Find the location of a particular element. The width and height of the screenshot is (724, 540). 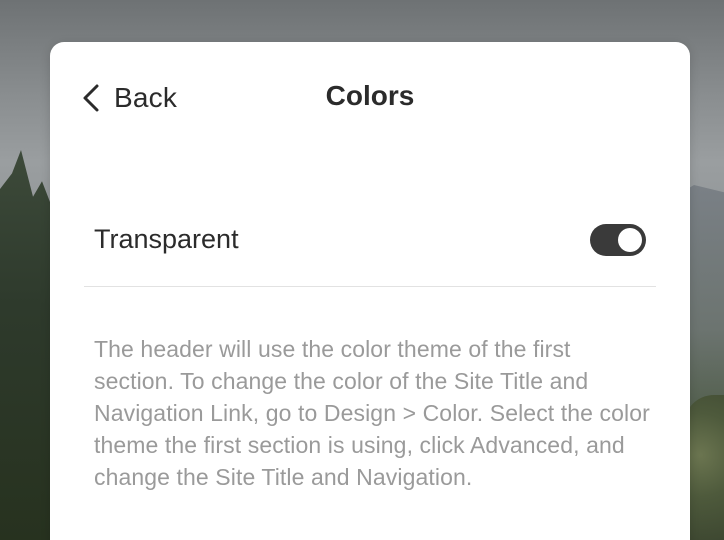

background-bush is located at coordinates (704, 467).